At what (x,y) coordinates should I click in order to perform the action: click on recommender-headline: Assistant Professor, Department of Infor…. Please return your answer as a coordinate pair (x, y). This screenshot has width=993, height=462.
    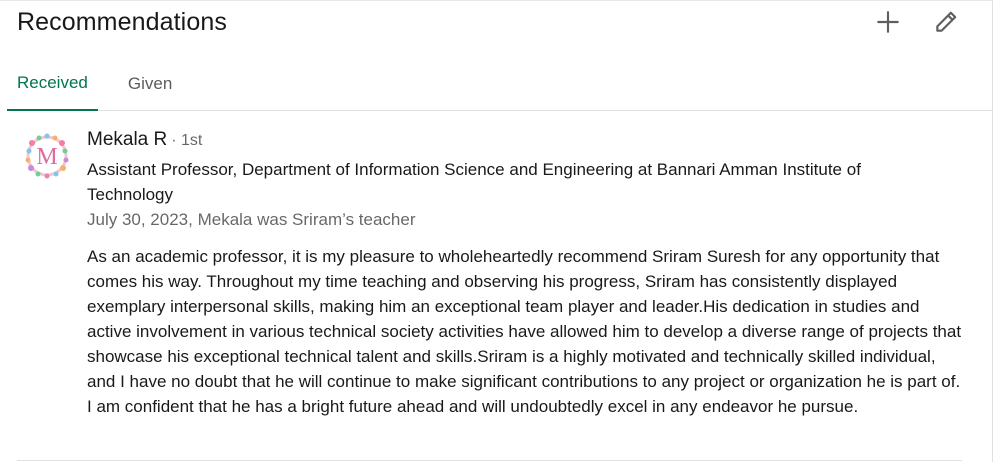
    Looking at the image, I should click on (474, 182).